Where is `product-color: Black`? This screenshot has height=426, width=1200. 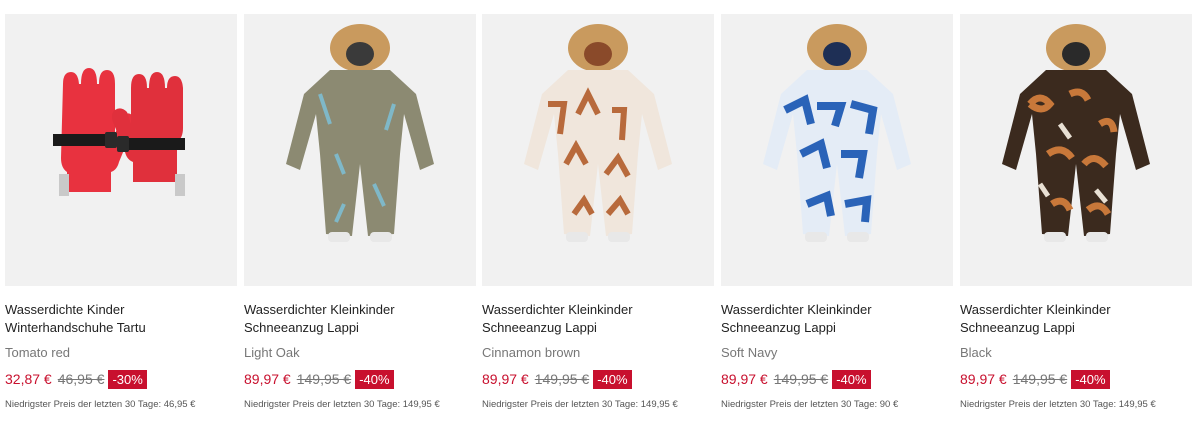
product-color: Black is located at coordinates (976, 352).